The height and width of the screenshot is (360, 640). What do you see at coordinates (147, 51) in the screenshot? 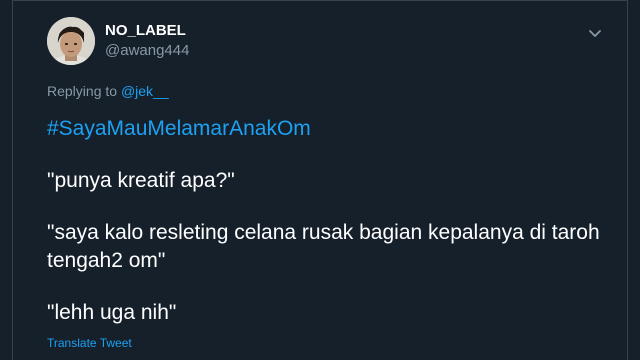
I see `author-handle: @awang444` at bounding box center [147, 51].